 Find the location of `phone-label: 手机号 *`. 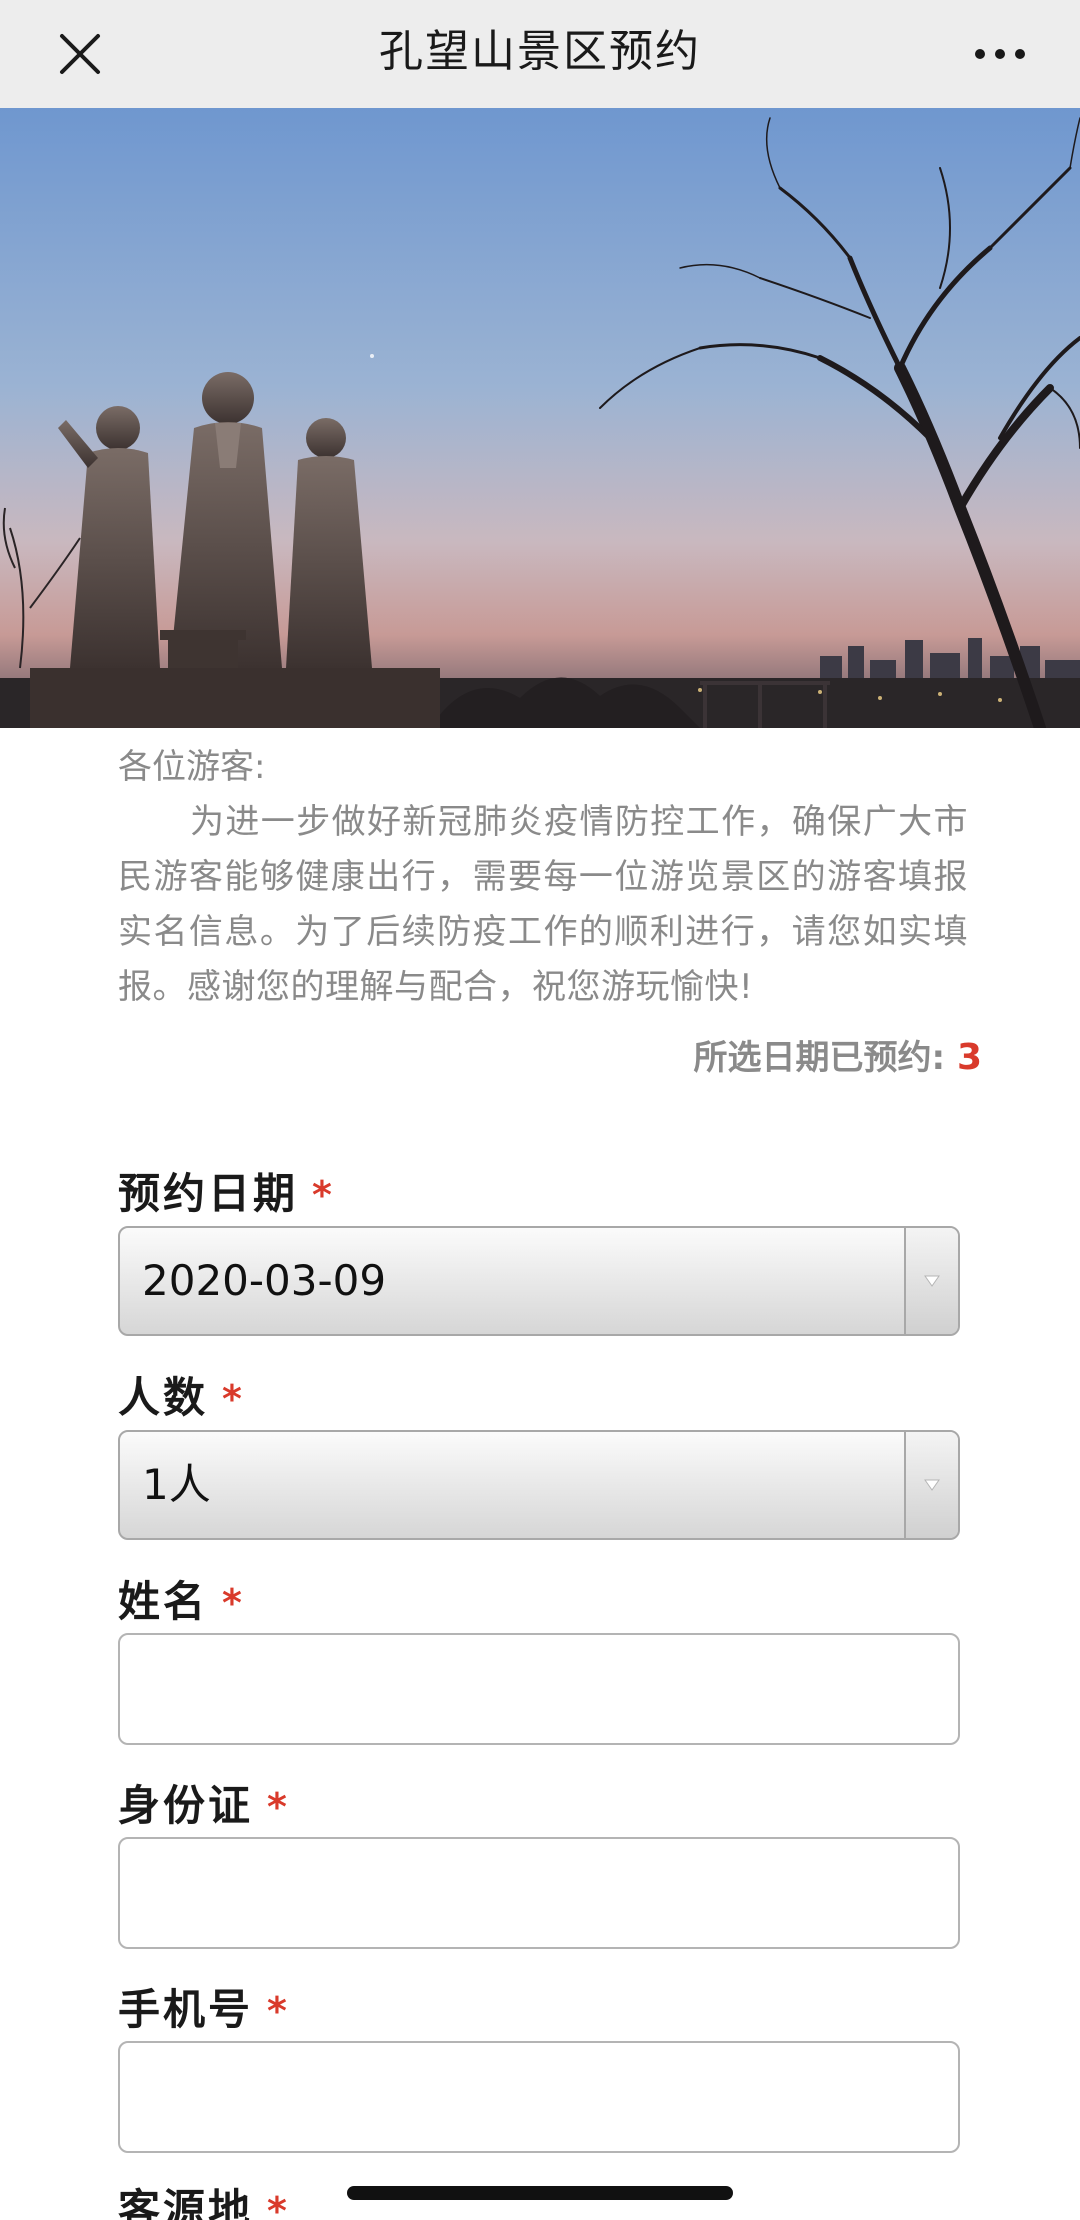

phone-label: 手机号 * is located at coordinates (204, 2006).